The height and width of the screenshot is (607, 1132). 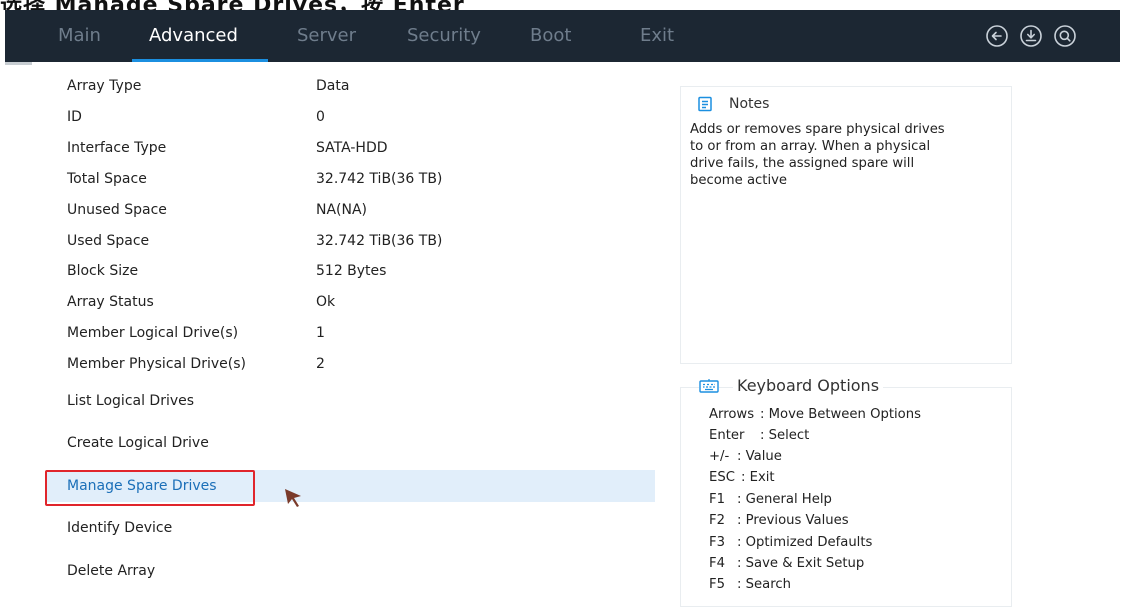 What do you see at coordinates (74, 117) in the screenshot?
I see `label-id: ID` at bounding box center [74, 117].